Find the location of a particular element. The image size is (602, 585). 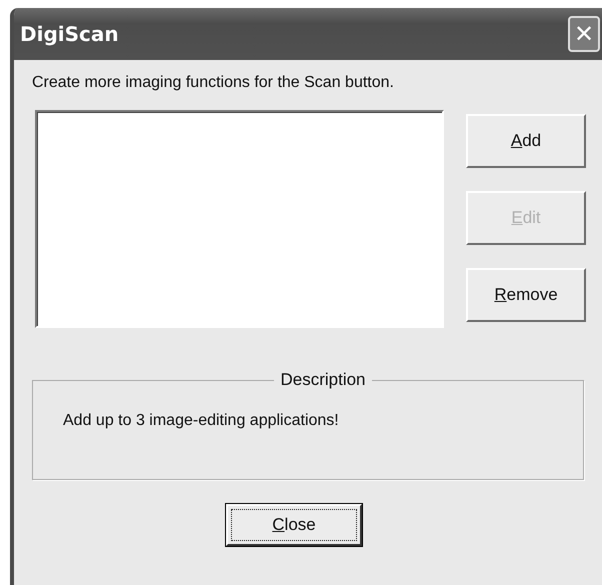

instruction-text: Create more imaging functions for the Scan button. is located at coordinates (213, 83).